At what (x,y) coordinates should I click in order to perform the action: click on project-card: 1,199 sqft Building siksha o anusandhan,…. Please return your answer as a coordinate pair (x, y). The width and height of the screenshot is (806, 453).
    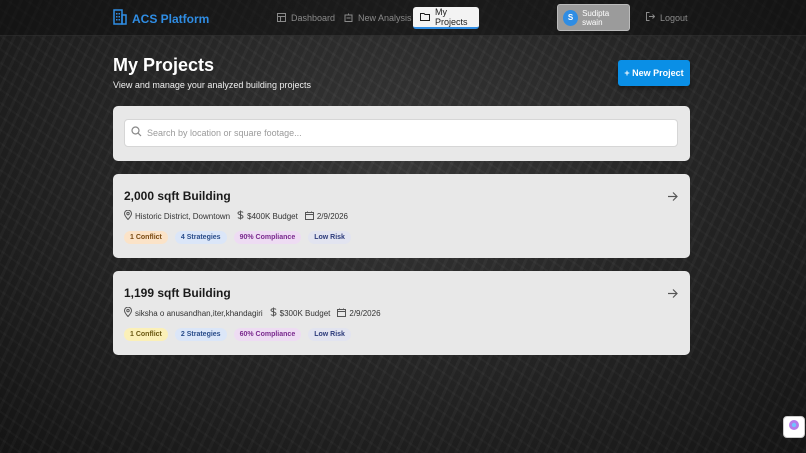
    Looking at the image, I should click on (401, 313).